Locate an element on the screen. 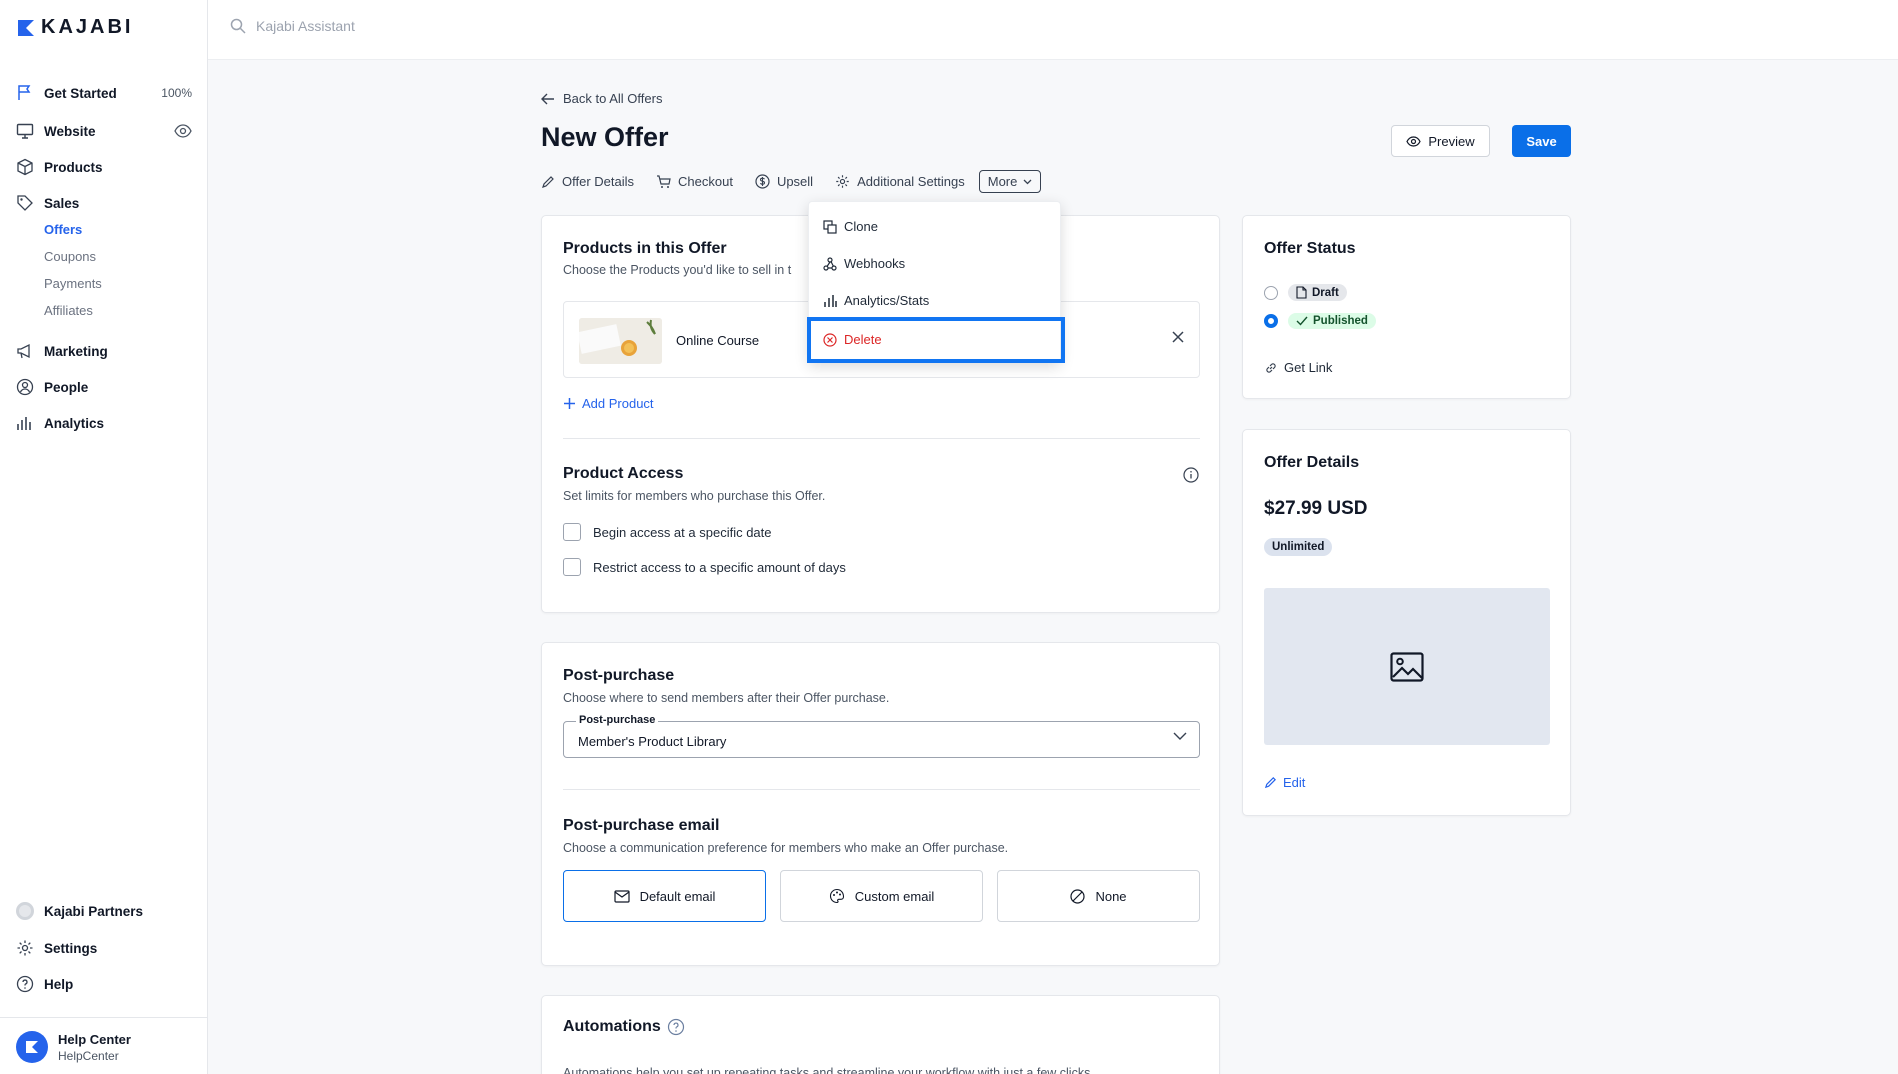 This screenshot has width=1898, height=1074. add-product-label: Add Product is located at coordinates (618, 403).